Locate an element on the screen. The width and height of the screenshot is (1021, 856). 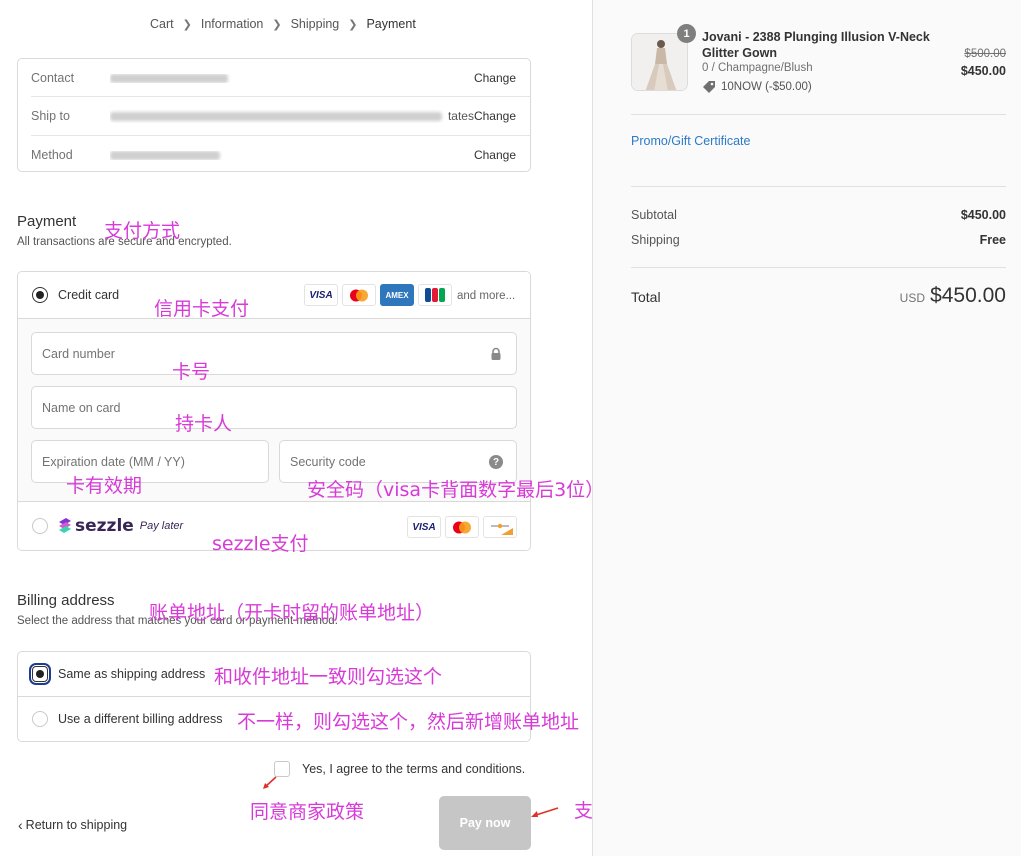
same-as-shipping-label: Same as shipping address is located at coordinates (132, 674).